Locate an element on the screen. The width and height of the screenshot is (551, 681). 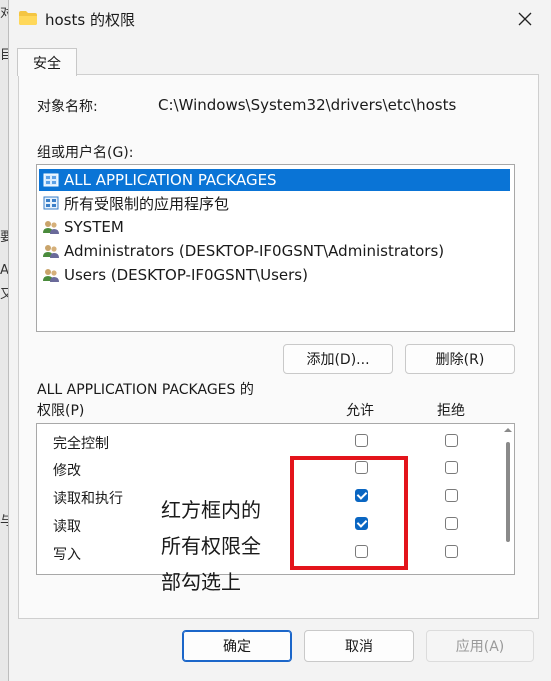
allow-header: 允许 is located at coordinates (360, 411).